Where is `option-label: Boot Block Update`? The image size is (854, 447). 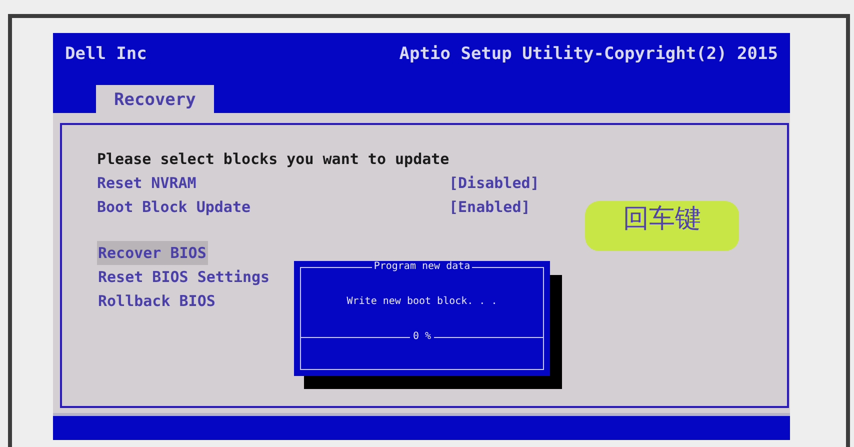 option-label: Boot Block Update is located at coordinates (273, 207).